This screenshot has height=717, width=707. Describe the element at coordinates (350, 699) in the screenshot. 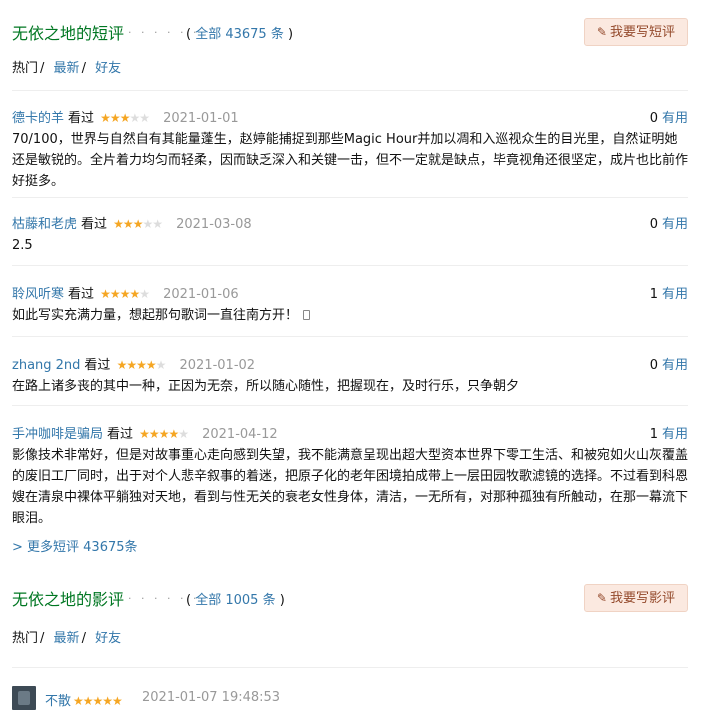

I see `review-item: 不散 ★★★★★ 2021-01-07 19:48:53` at that location.